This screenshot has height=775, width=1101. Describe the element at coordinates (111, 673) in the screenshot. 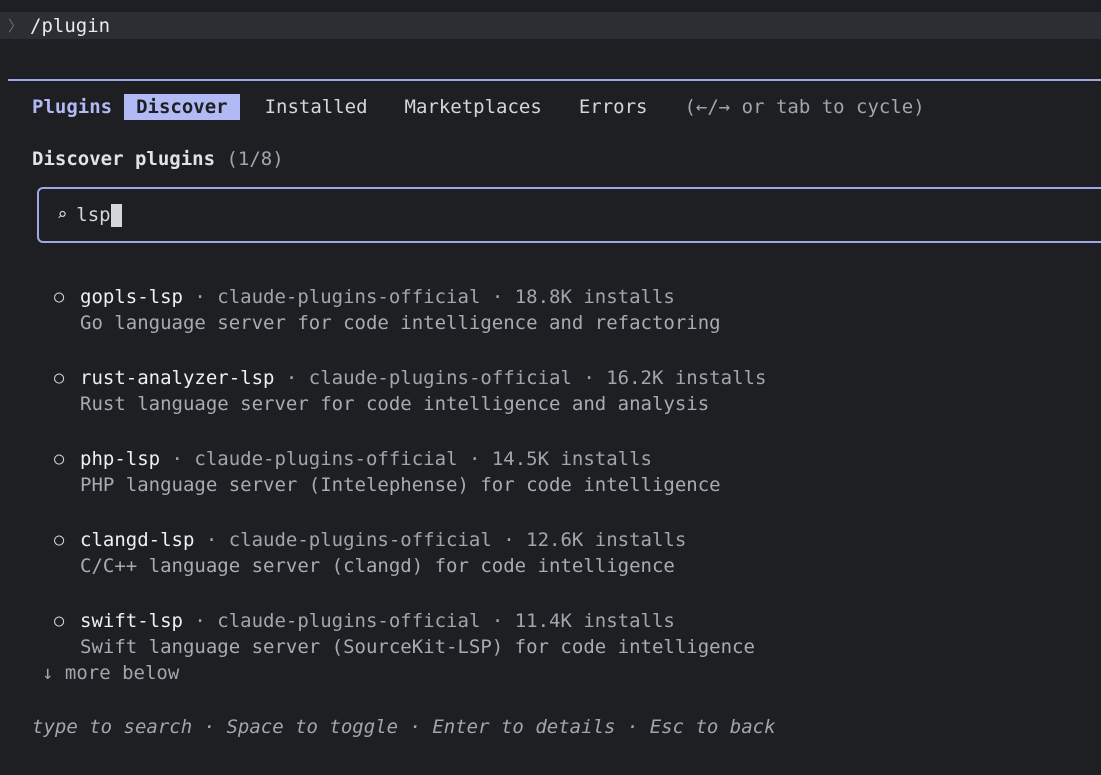

I see `more-below-indicator: ↓ more below` at that location.